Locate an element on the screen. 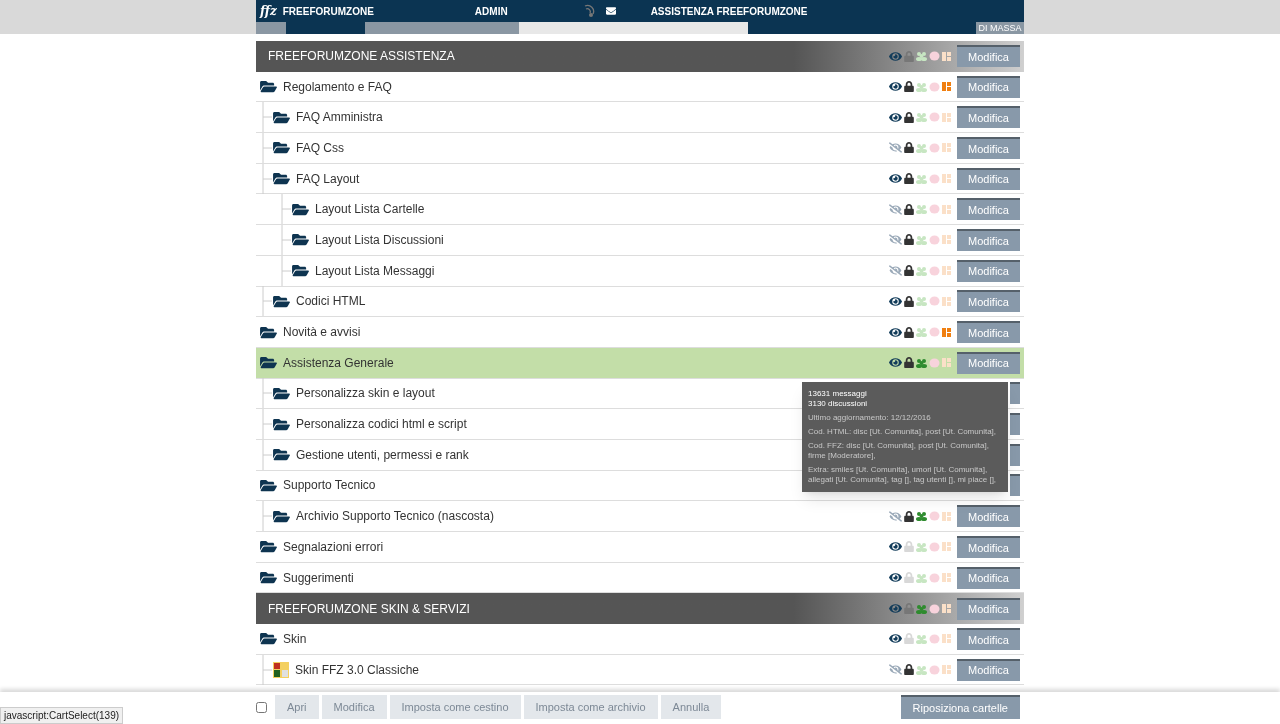 The height and width of the screenshot is (724, 1280). category-title: FREEFORUMZONE SKIN & SERVIZI is located at coordinates (369, 609).